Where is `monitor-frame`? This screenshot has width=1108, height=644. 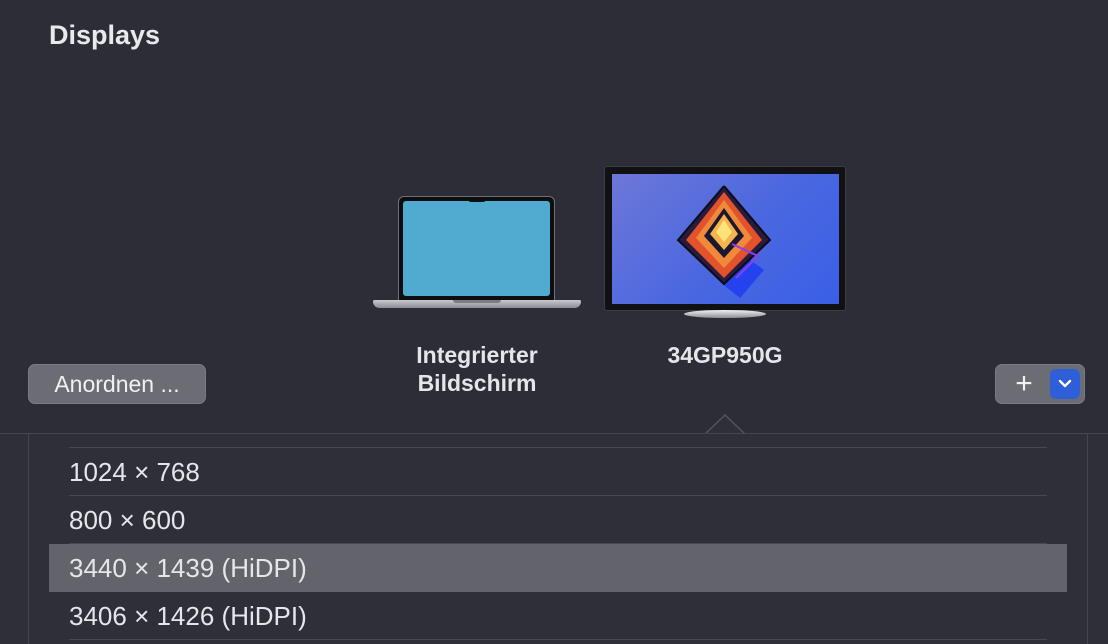 monitor-frame is located at coordinates (725, 238).